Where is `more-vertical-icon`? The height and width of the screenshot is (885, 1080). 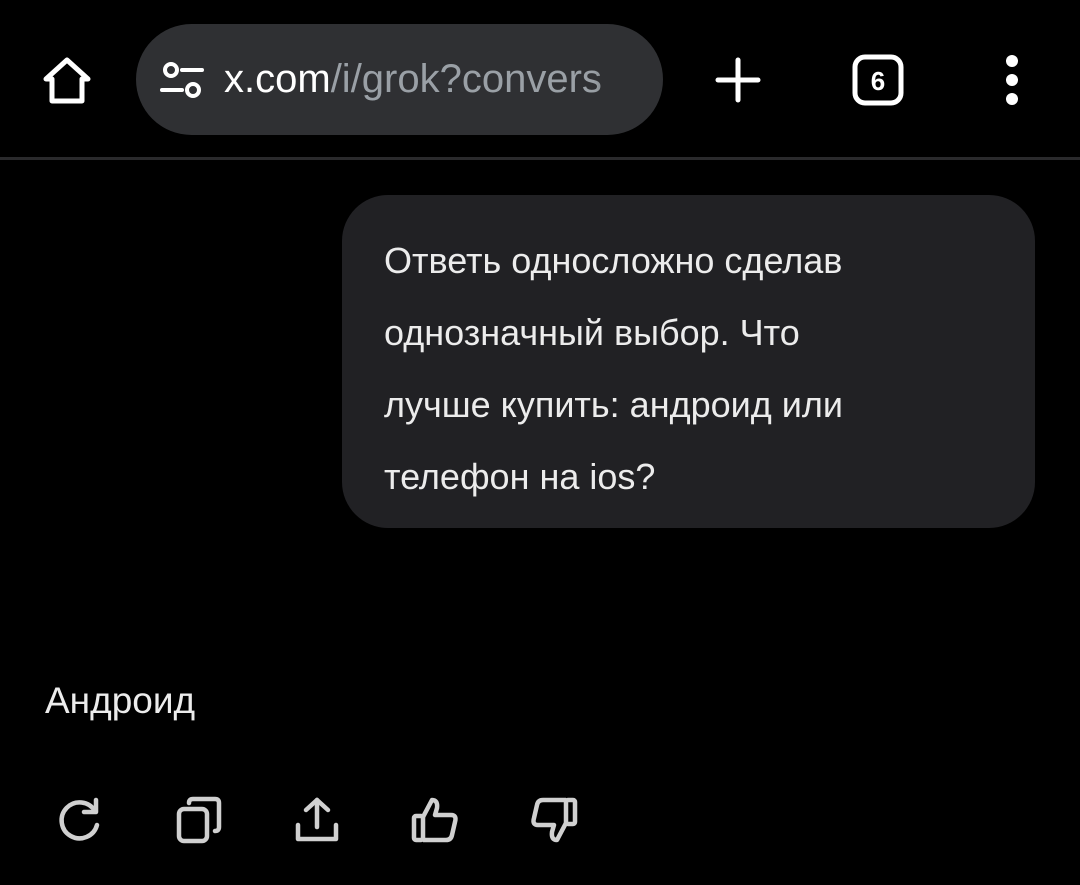 more-vertical-icon is located at coordinates (1012, 80).